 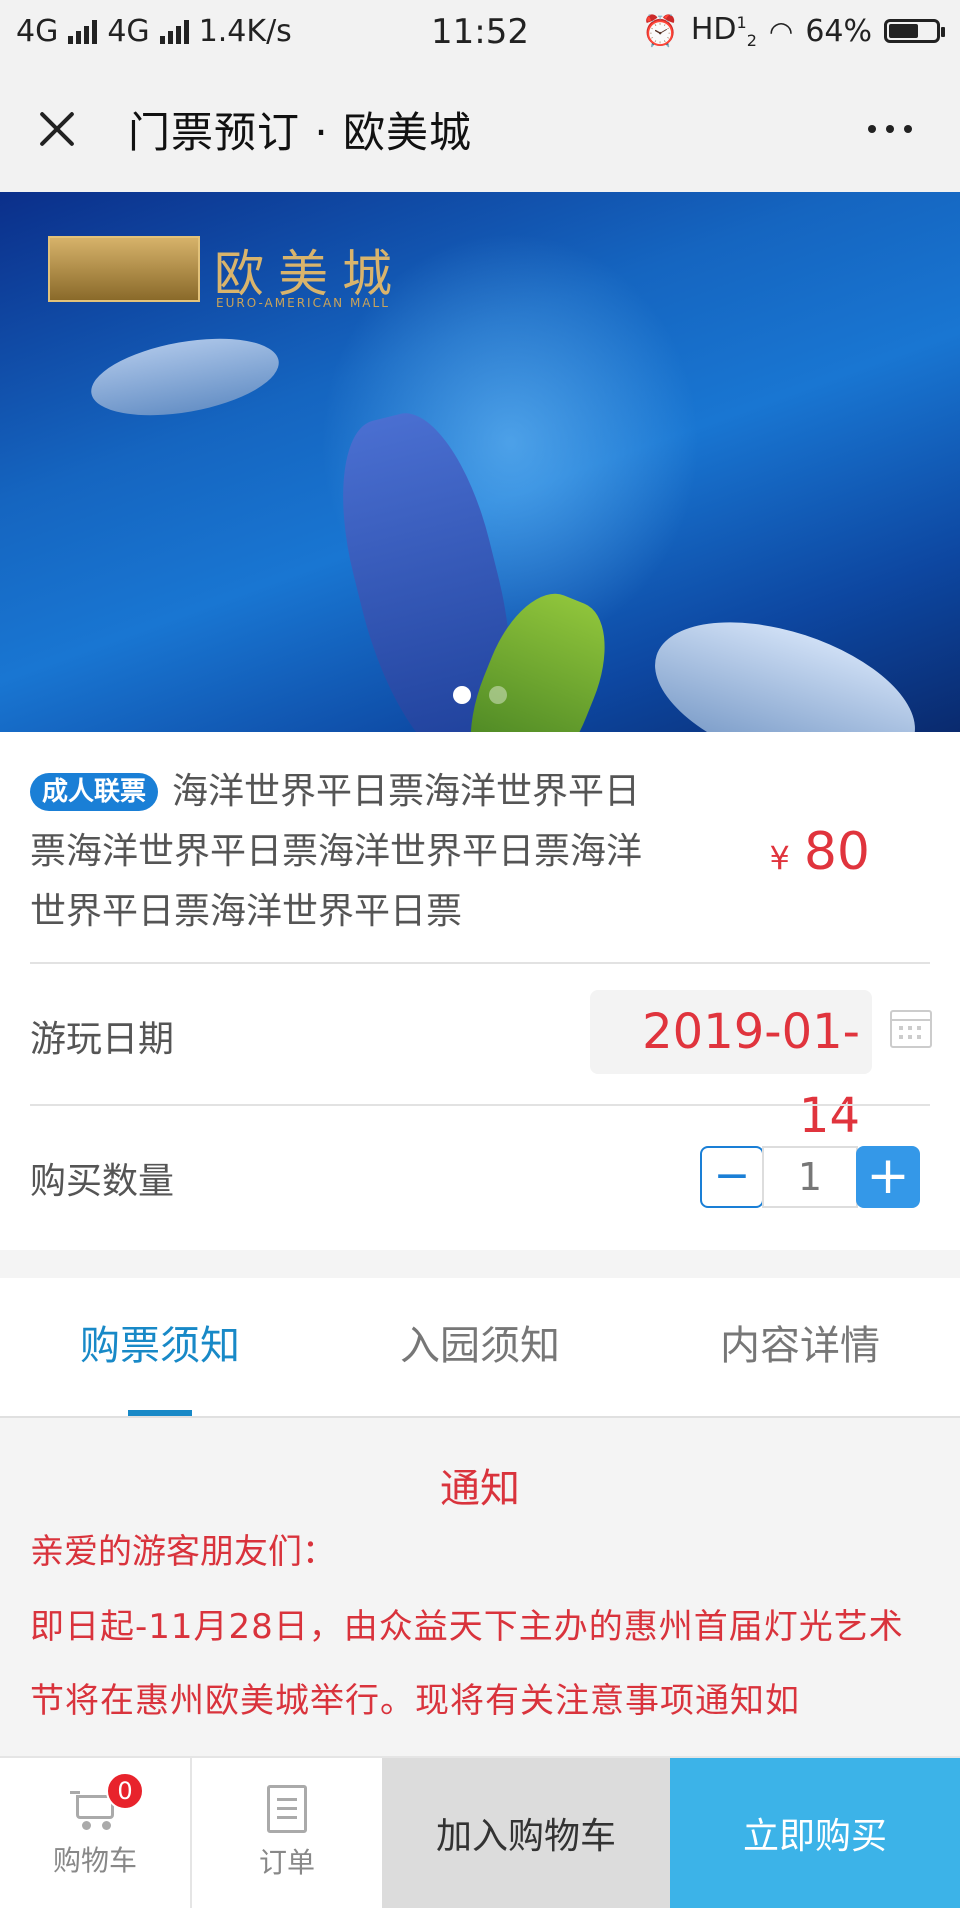 I want to click on add-to-cart-button: 加入购物车, so click(x=526, y=1833).